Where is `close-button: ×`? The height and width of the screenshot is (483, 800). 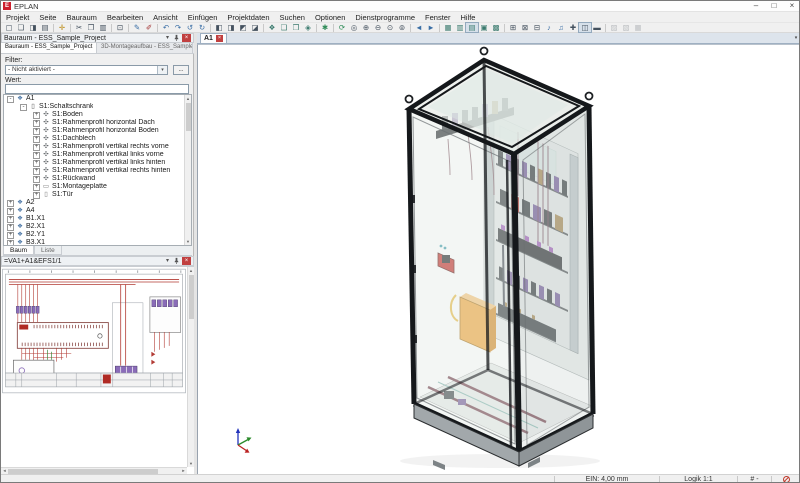
close-button: × is located at coordinates (791, 6).